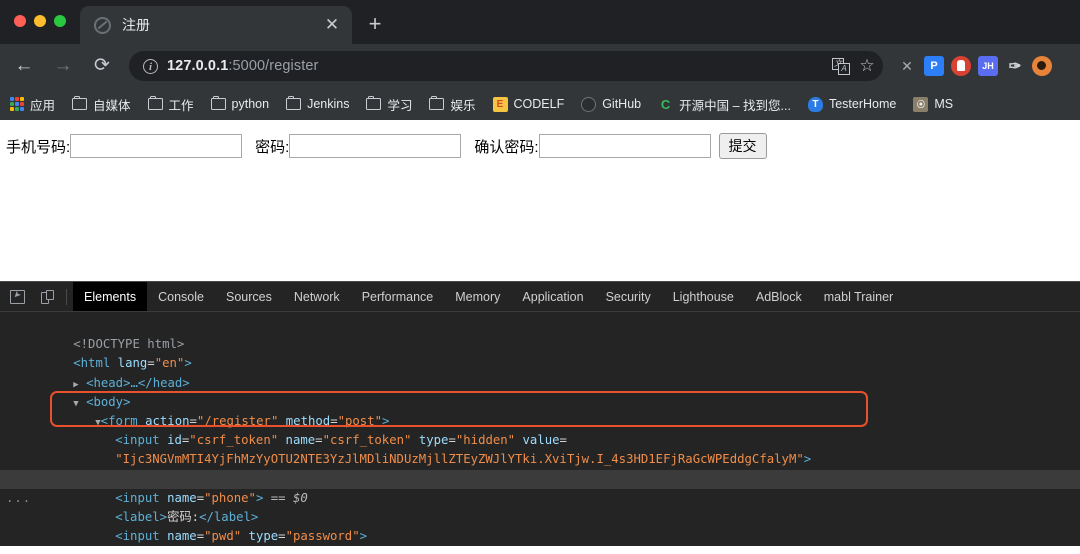 The image size is (1080, 554). Describe the element at coordinates (273, 66) in the screenshot. I see `url-path: :5000/register` at that location.